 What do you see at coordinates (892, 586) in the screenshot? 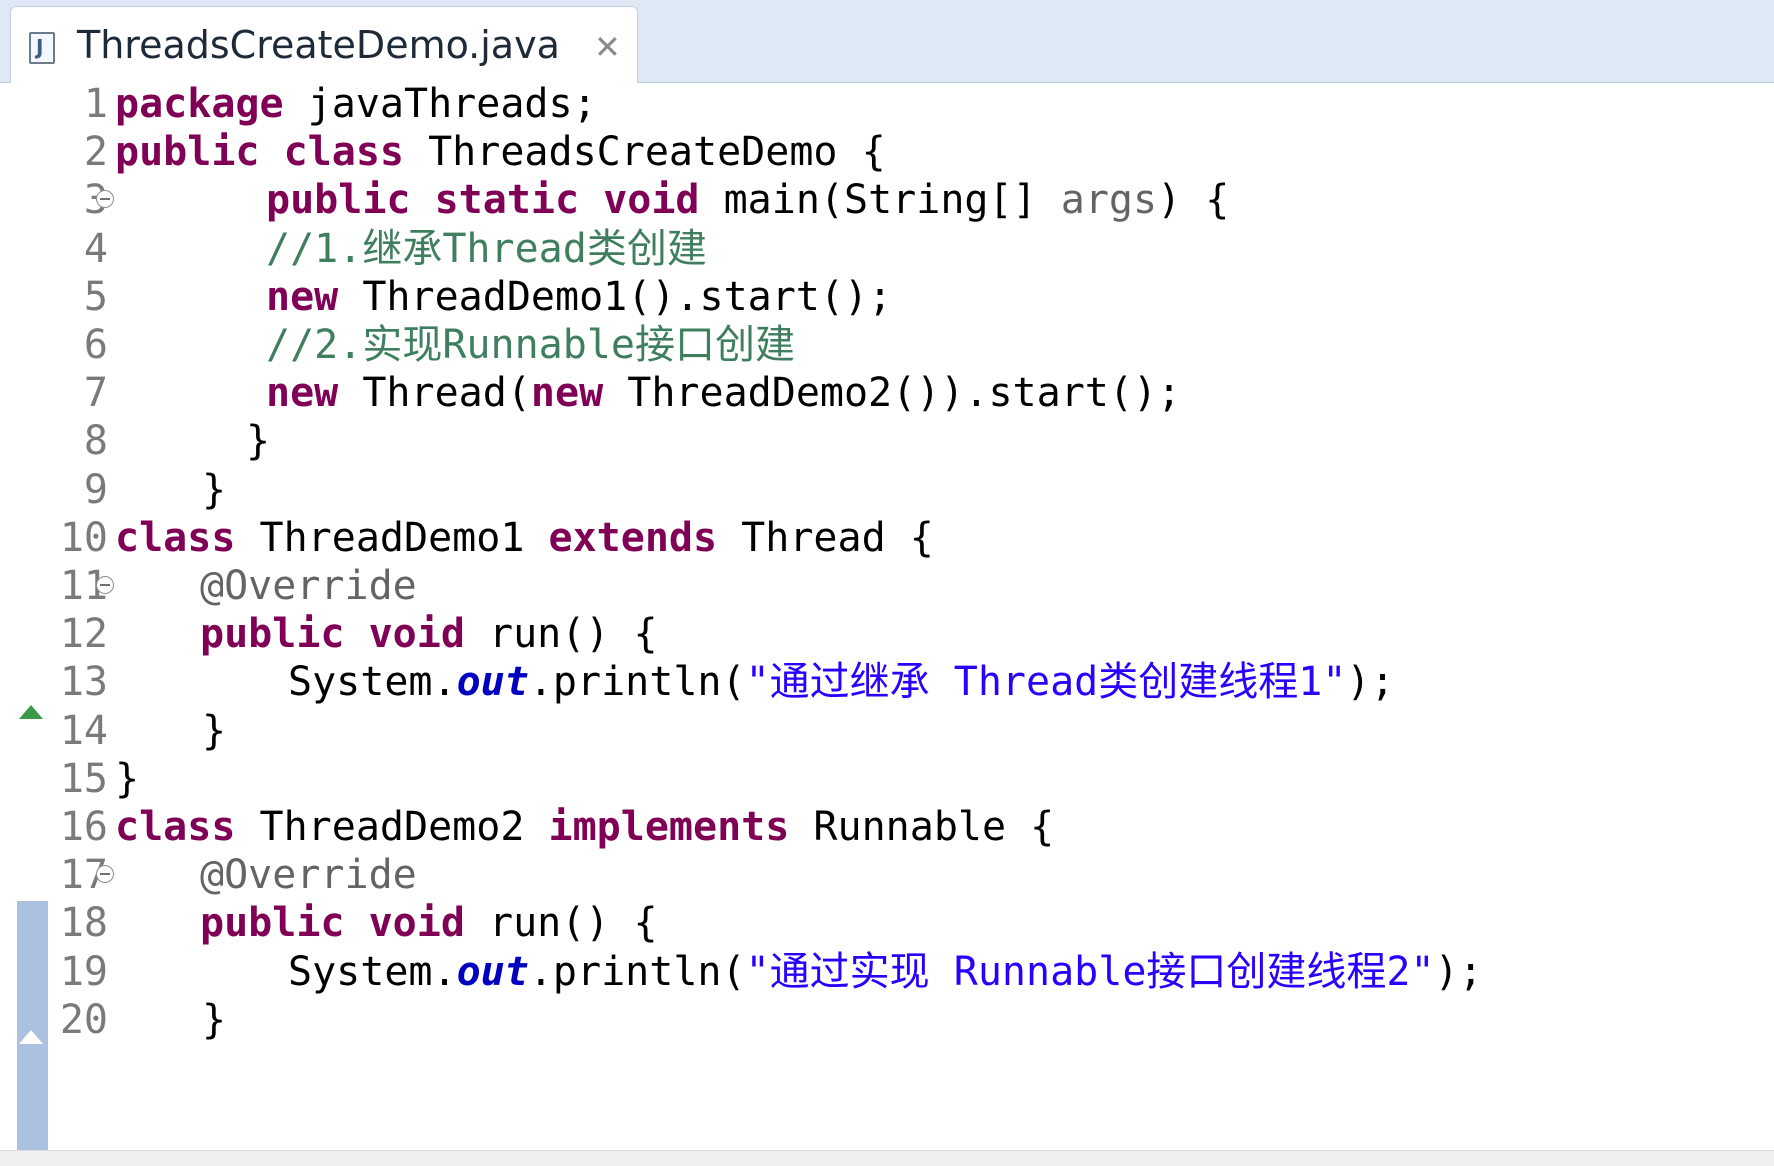
I see `code-line: 11 @Override` at bounding box center [892, 586].